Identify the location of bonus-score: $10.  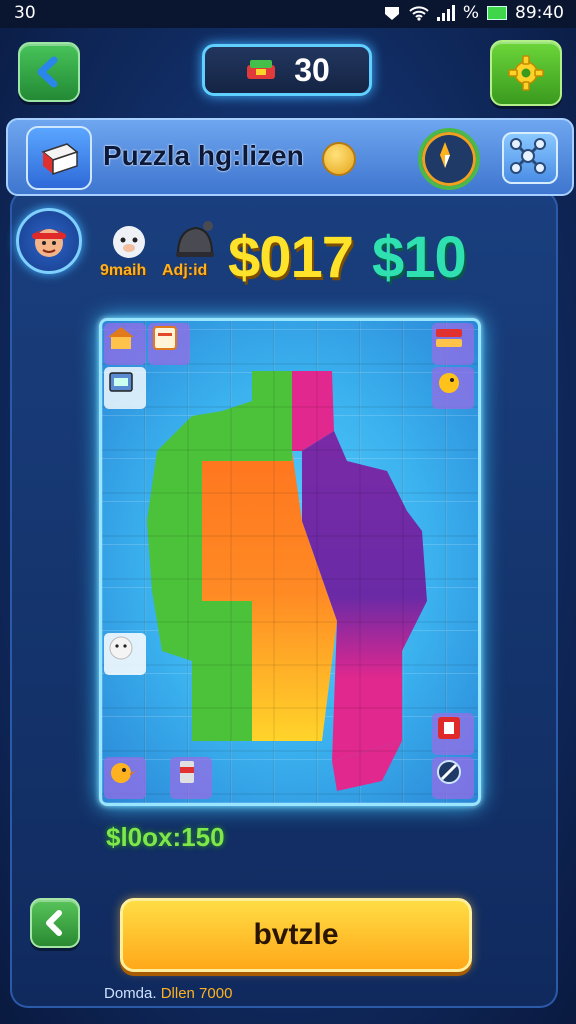
(419, 257).